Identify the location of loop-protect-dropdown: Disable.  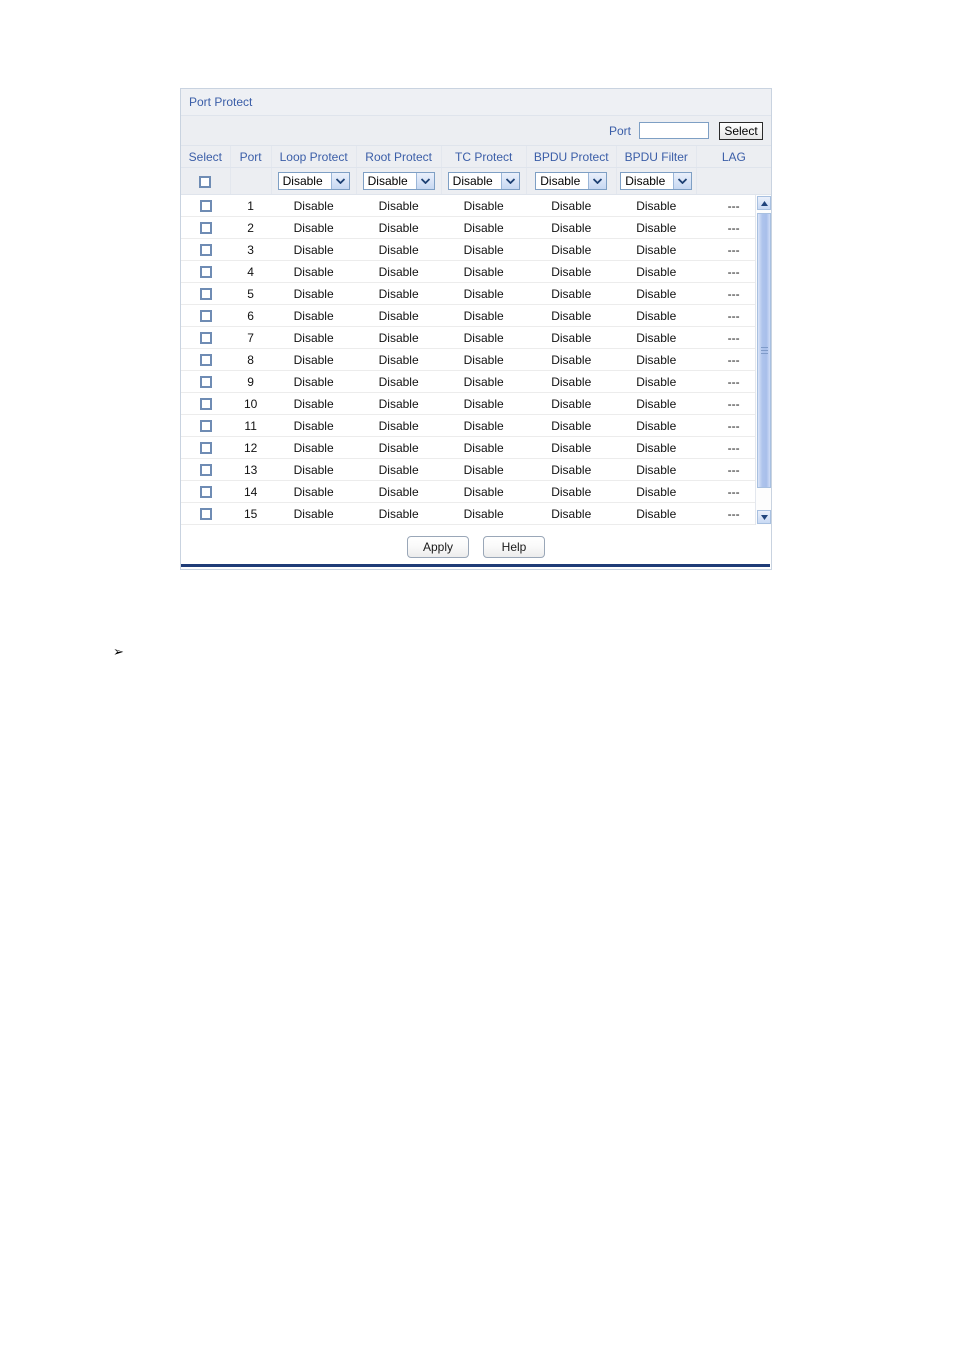
(313, 181).